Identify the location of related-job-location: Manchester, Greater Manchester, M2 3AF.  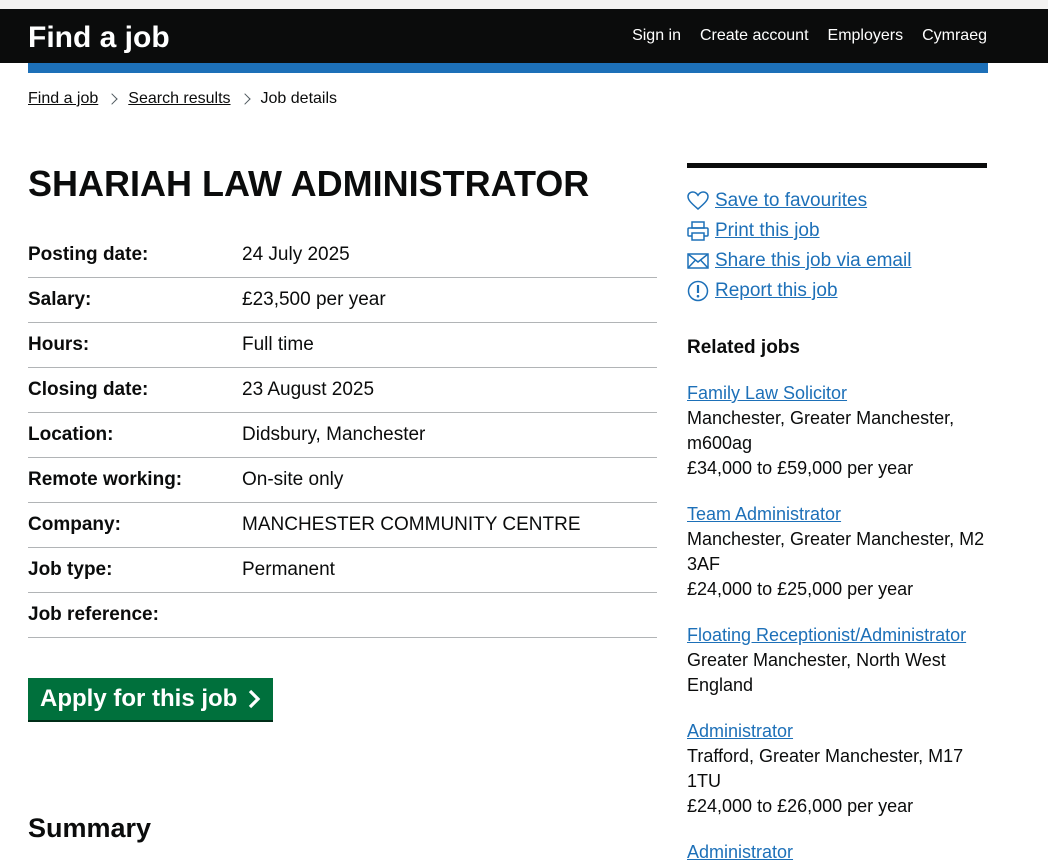
(836, 551).